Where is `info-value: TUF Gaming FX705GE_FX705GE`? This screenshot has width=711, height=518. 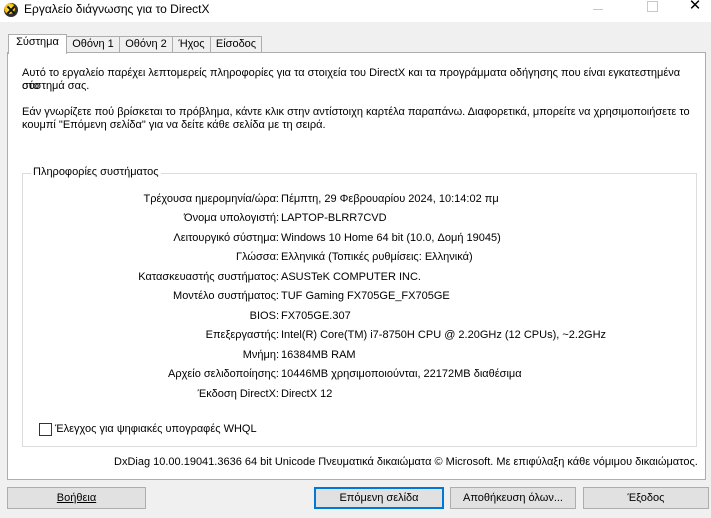 info-value: TUF Gaming FX705GE_FX705GE is located at coordinates (365, 296).